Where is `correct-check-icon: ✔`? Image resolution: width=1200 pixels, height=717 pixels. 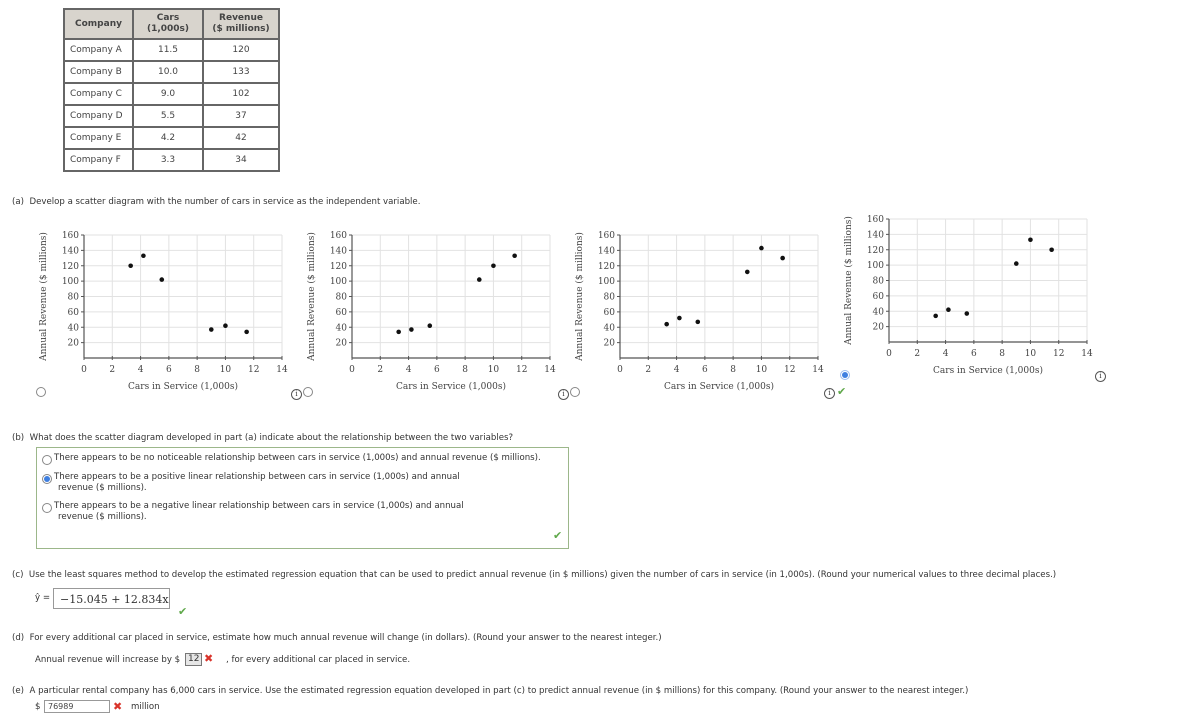 correct-check-icon: ✔ is located at coordinates (558, 535).